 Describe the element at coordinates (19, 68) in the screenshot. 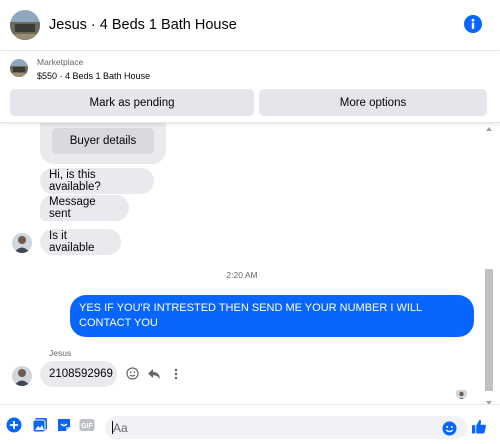

I see `listing-thumbnail-small` at that location.